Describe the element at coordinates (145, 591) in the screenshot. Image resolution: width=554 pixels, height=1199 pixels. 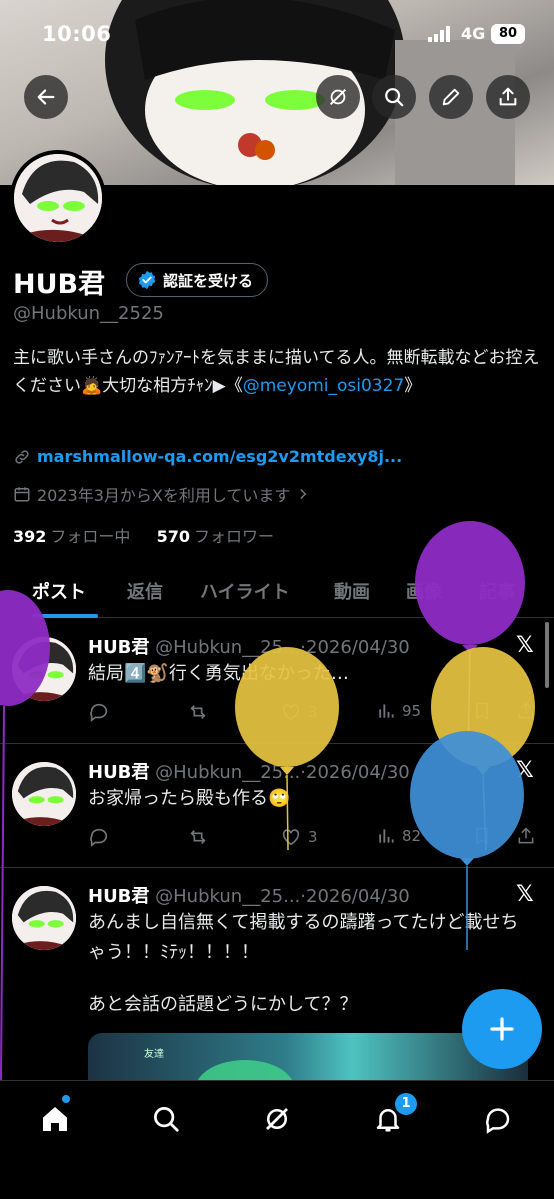
I see `tab-replies: 返信` at that location.